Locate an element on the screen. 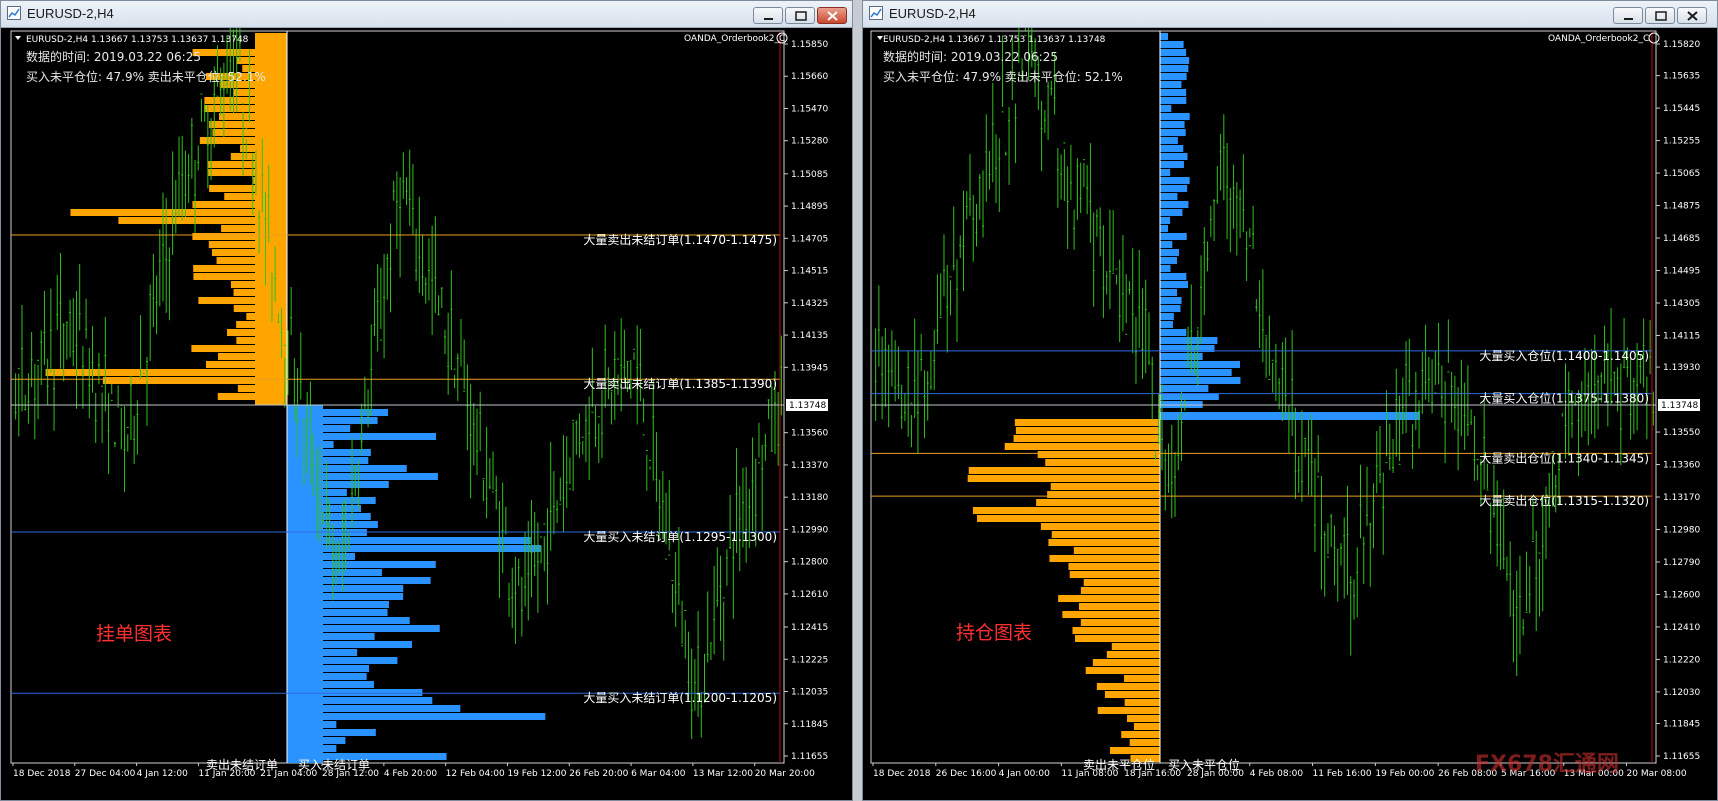 This screenshot has height=801, width=1718. current-price-label: 1.13748 is located at coordinates (807, 406).